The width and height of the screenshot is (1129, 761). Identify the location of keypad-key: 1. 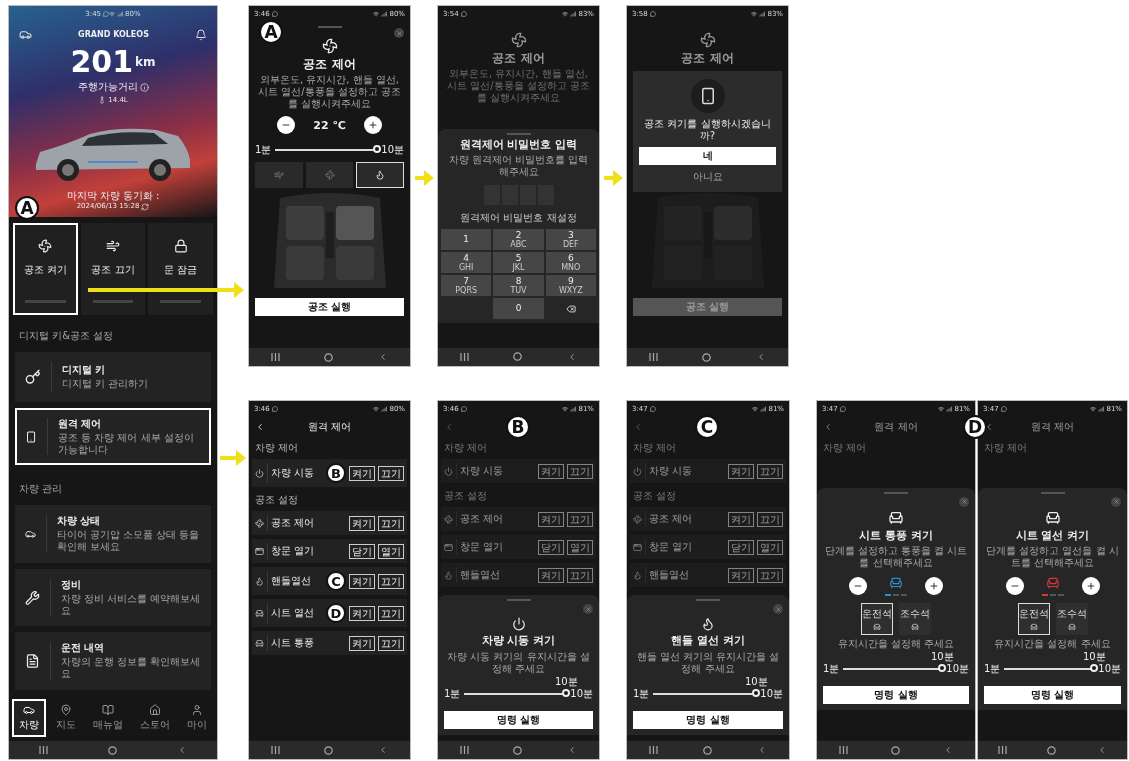
(466, 240).